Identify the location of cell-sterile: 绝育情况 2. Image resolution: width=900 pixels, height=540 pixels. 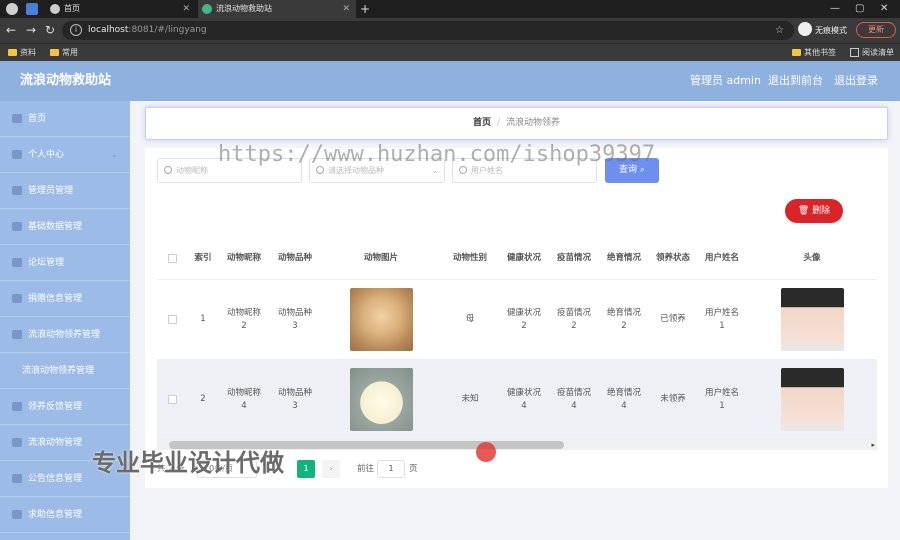
(623, 319).